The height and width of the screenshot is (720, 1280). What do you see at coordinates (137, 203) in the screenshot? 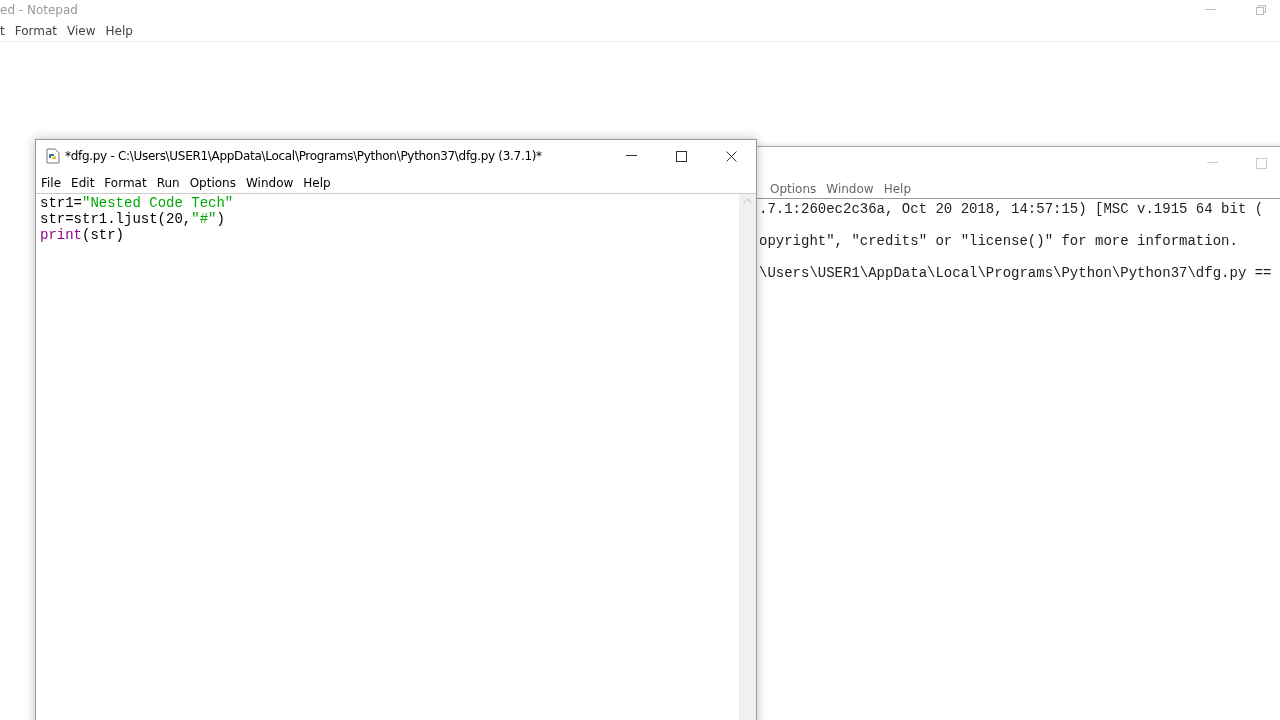
I see `code-line: str1="Nested Code Tech"` at bounding box center [137, 203].